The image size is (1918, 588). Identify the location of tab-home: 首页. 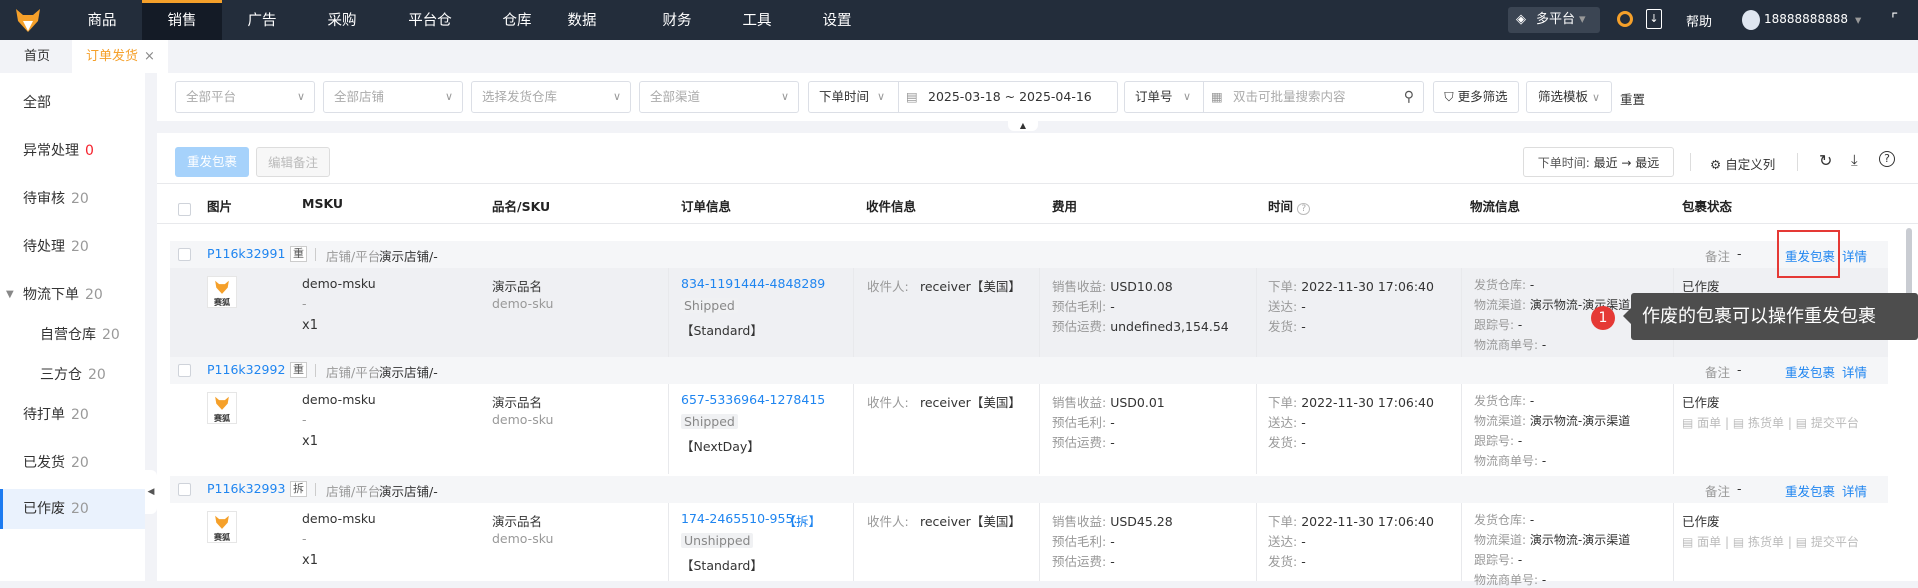
(37, 56).